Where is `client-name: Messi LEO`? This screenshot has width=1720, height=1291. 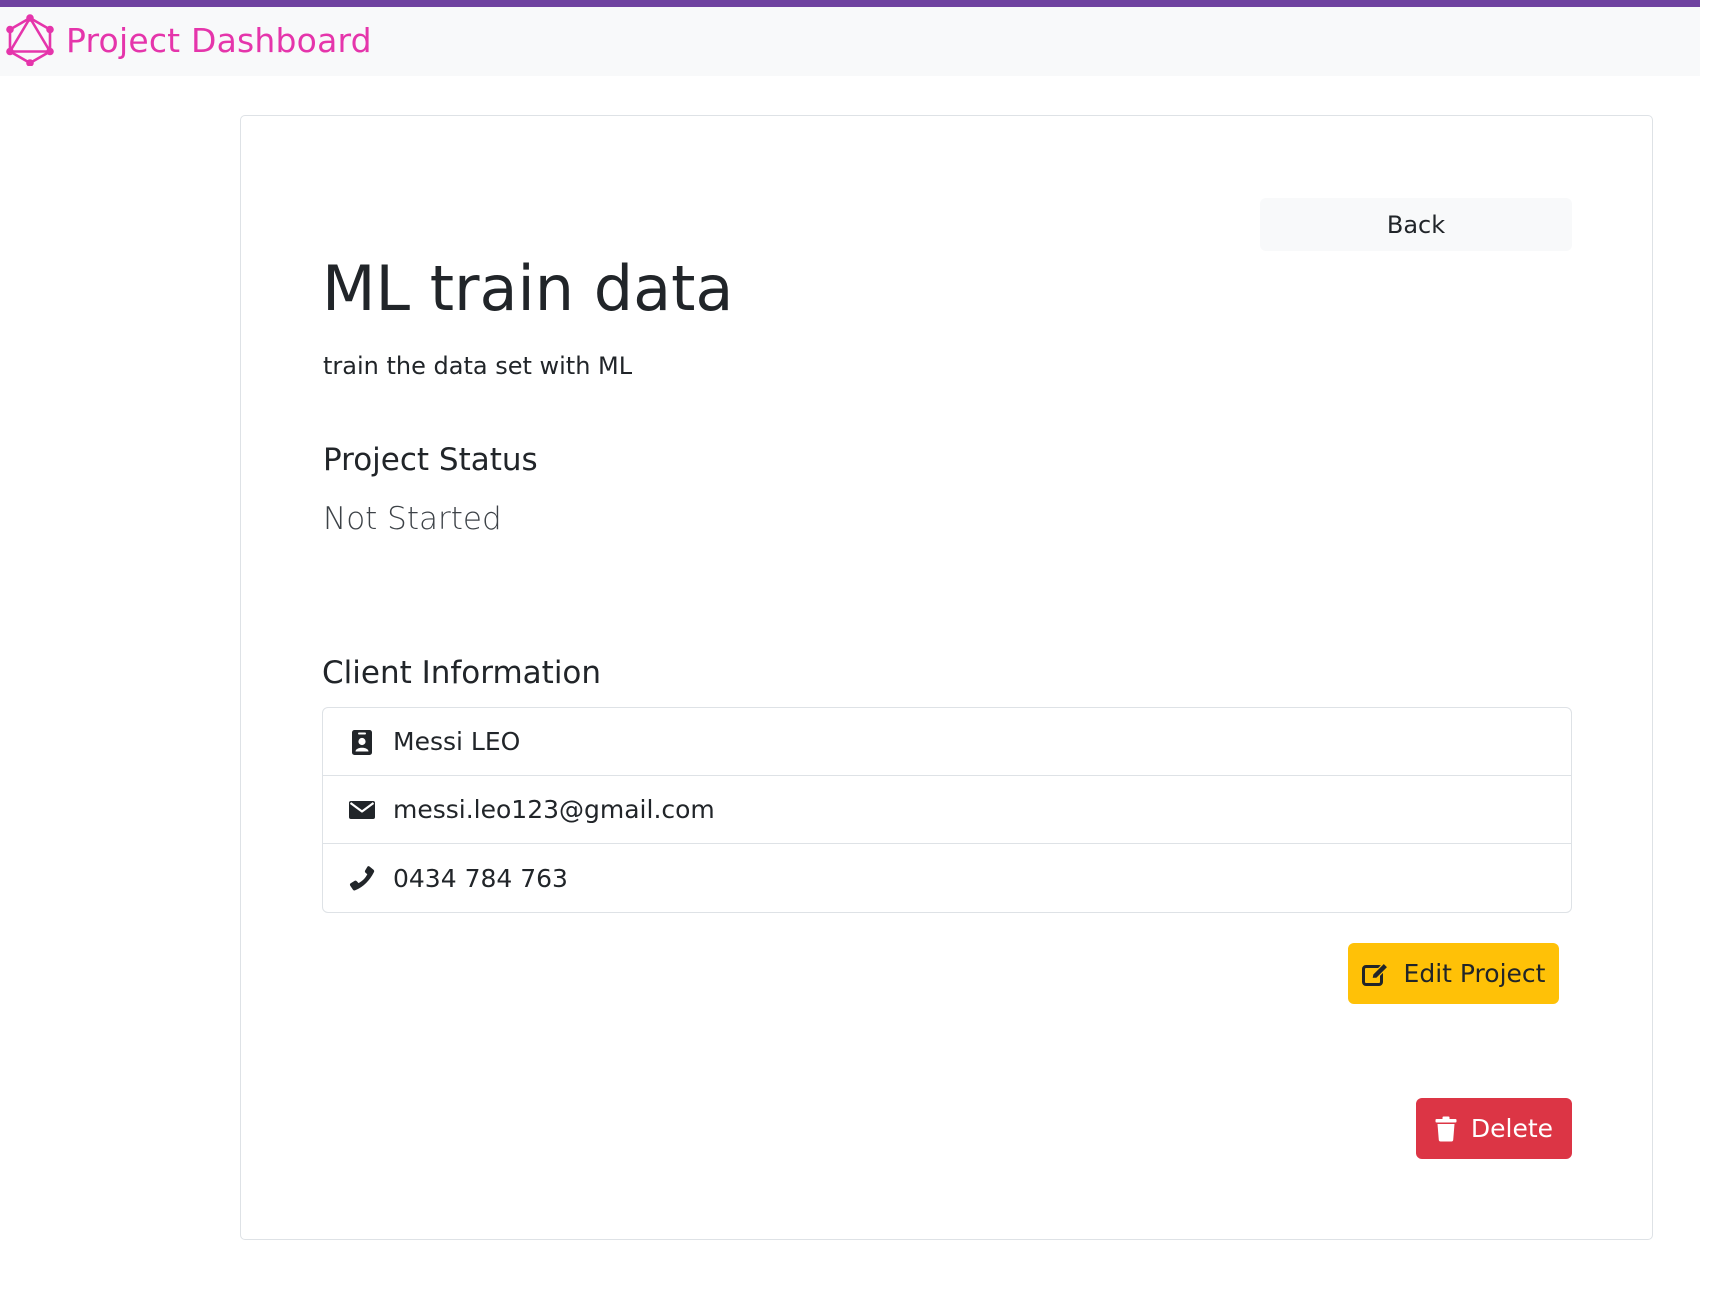
client-name: Messi LEO is located at coordinates (457, 741).